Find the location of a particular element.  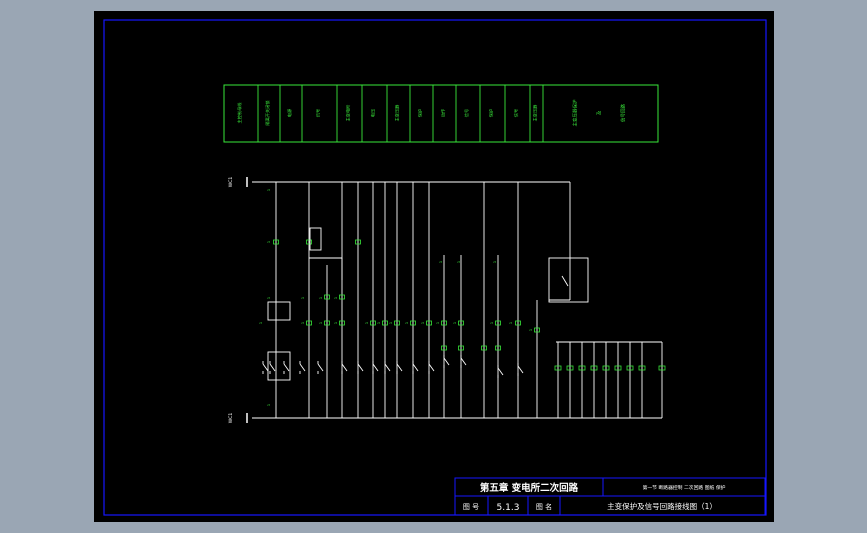

project-info: 第一节 断路器控制 二次回路 图纸 保护 is located at coordinates (684, 487).